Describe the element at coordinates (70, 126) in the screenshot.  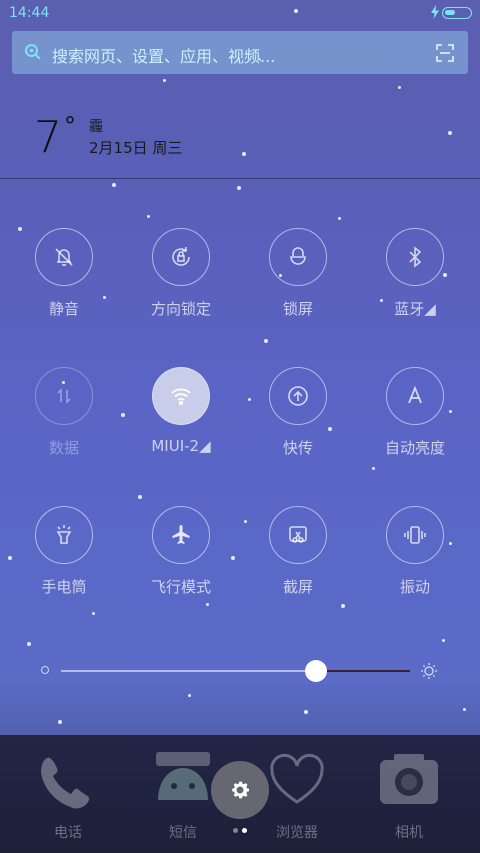
I see `weather-degree-symbol: °` at that location.